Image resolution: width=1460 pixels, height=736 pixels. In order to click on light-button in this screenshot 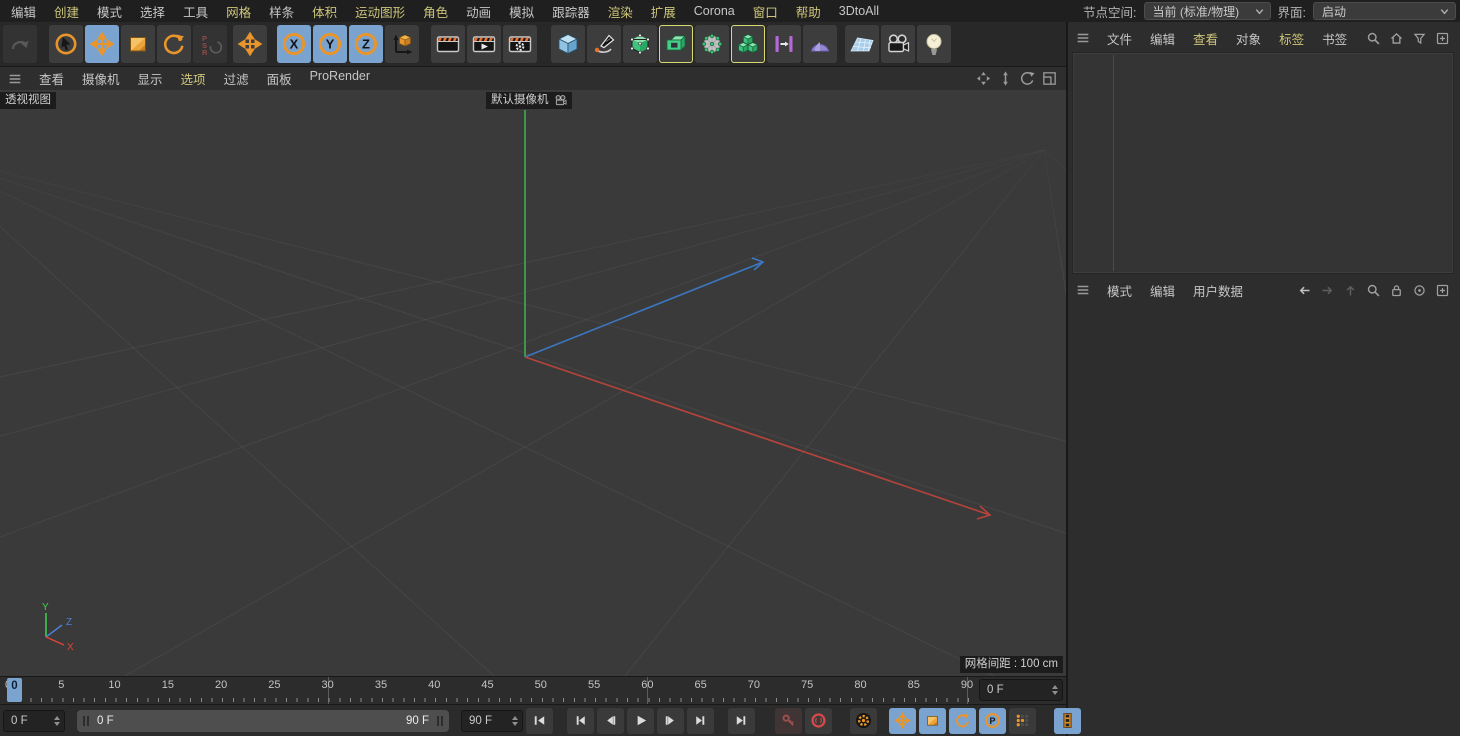, I will do `click(934, 44)`.